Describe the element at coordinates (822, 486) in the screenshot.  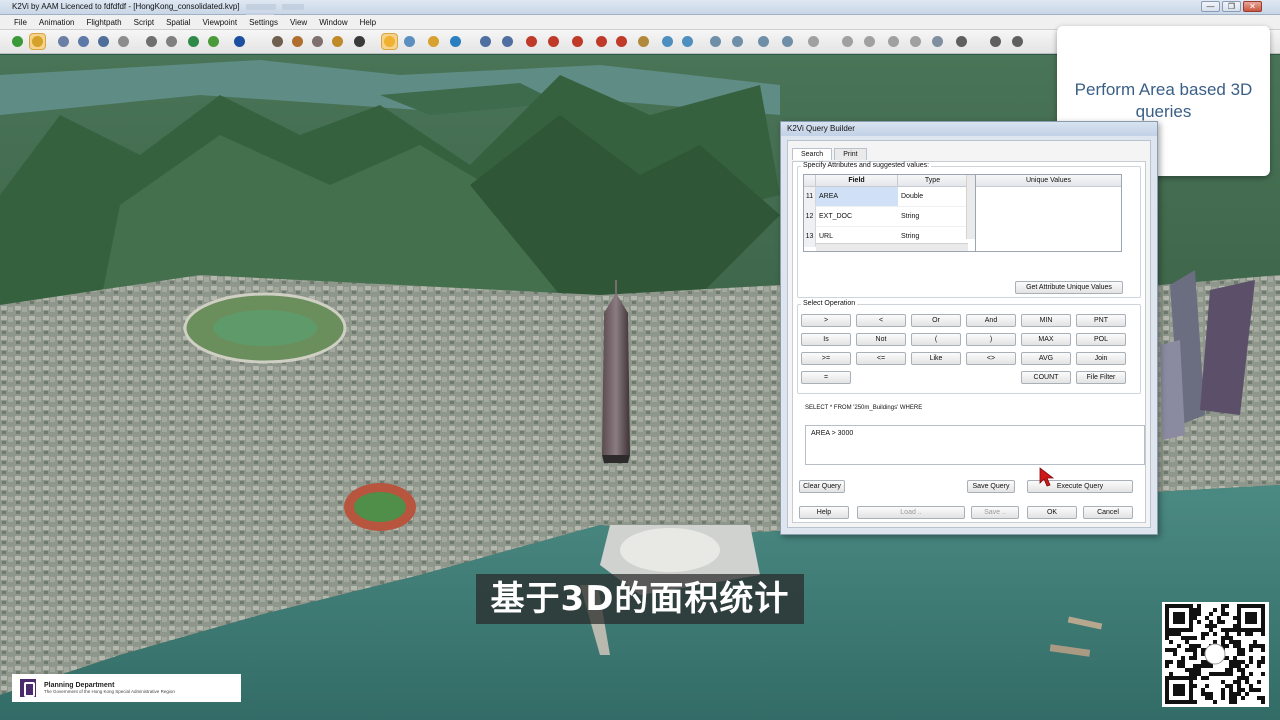
I see `clear-query-button: Clear Query` at that location.